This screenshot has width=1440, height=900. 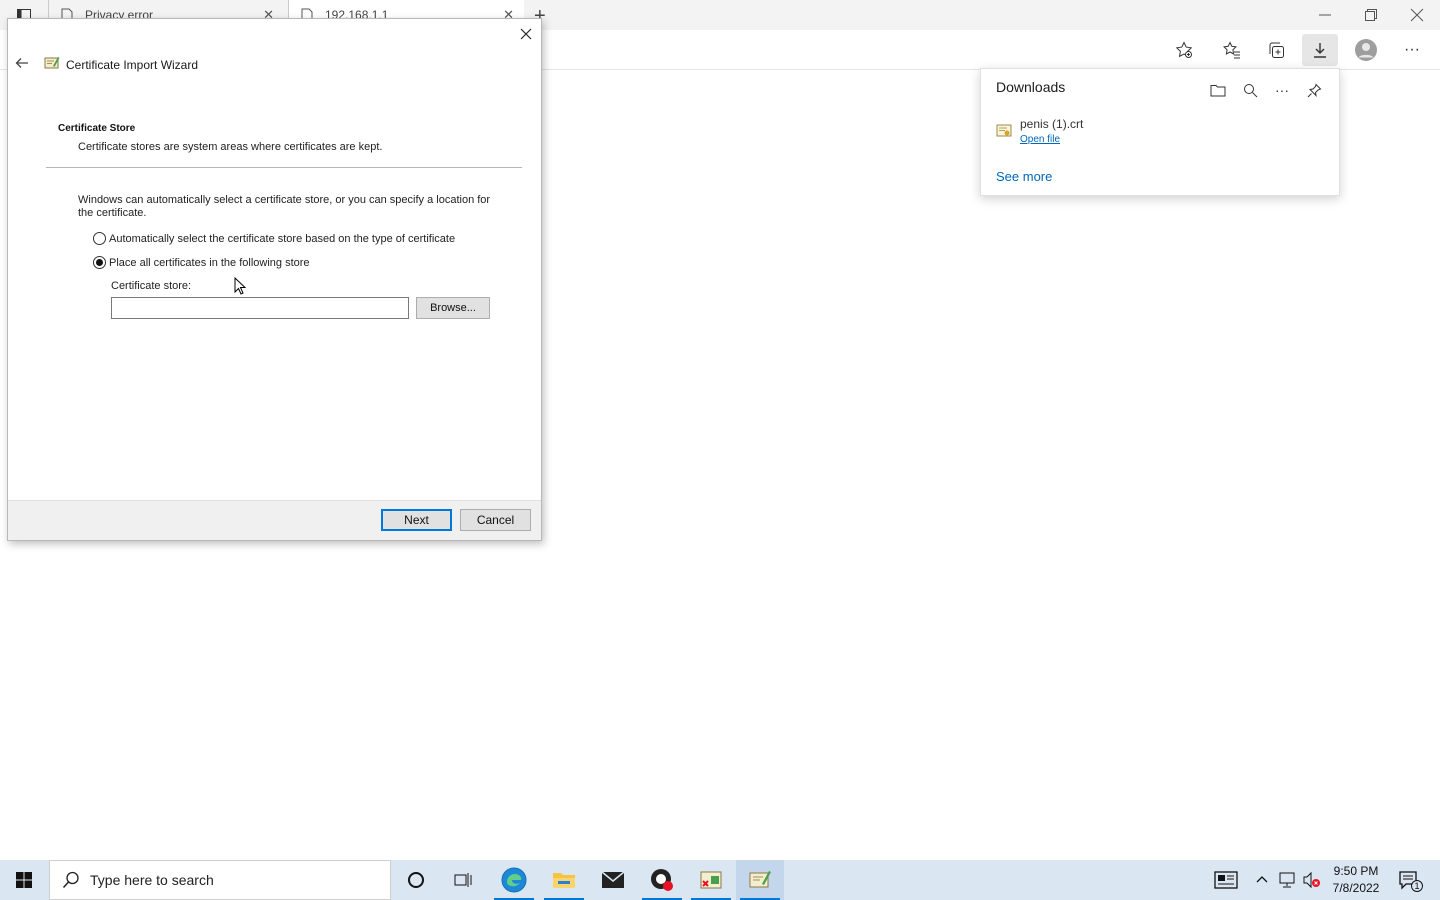 I want to click on certificate-wizard-taskbar-icon, so click(x=760, y=880).